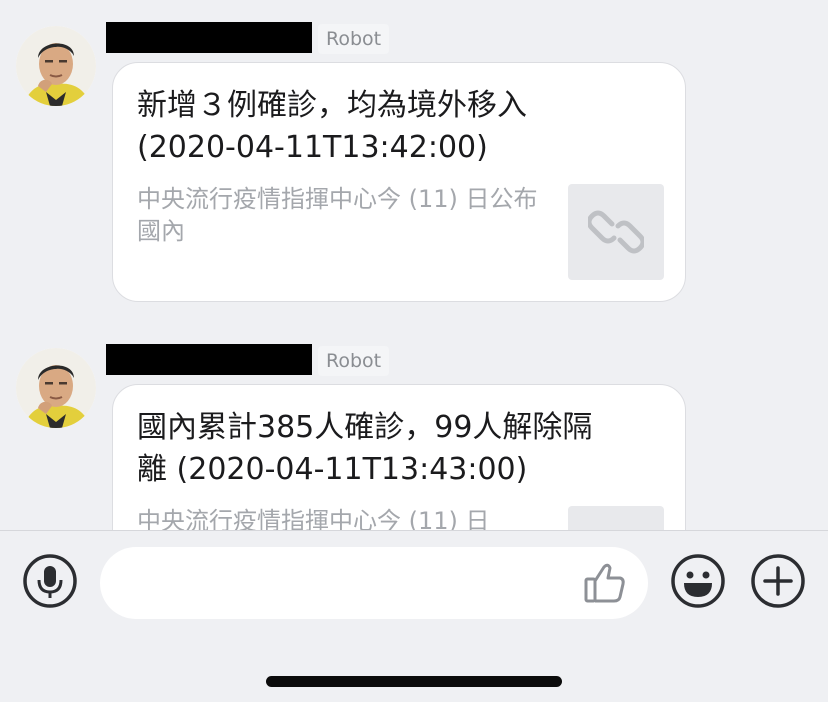  What do you see at coordinates (374, 583) in the screenshot?
I see `message-input` at bounding box center [374, 583].